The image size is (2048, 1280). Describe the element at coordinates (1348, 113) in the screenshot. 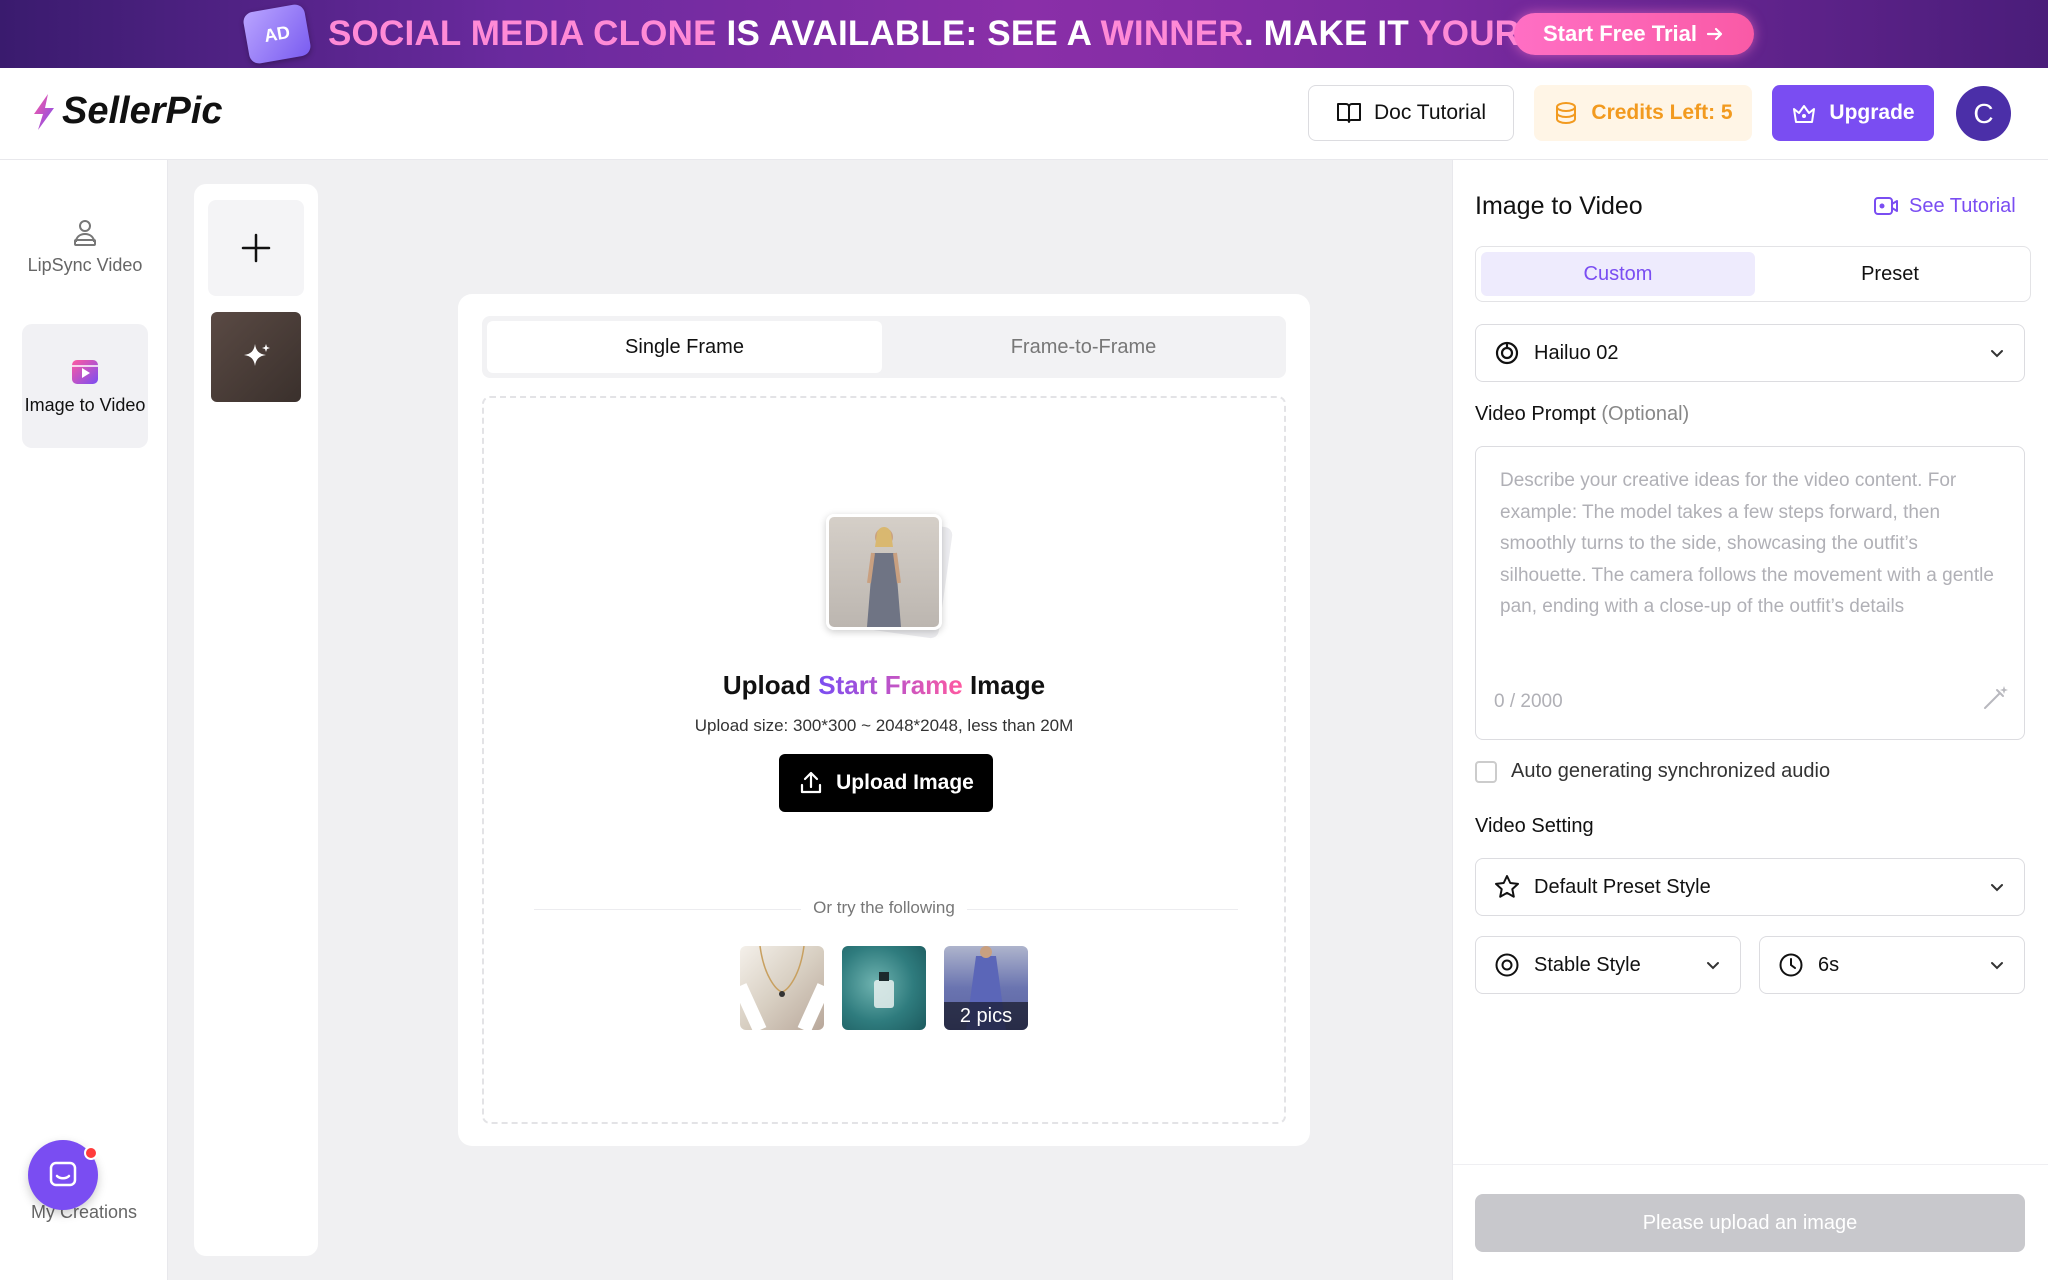

I see `book-icon` at that location.